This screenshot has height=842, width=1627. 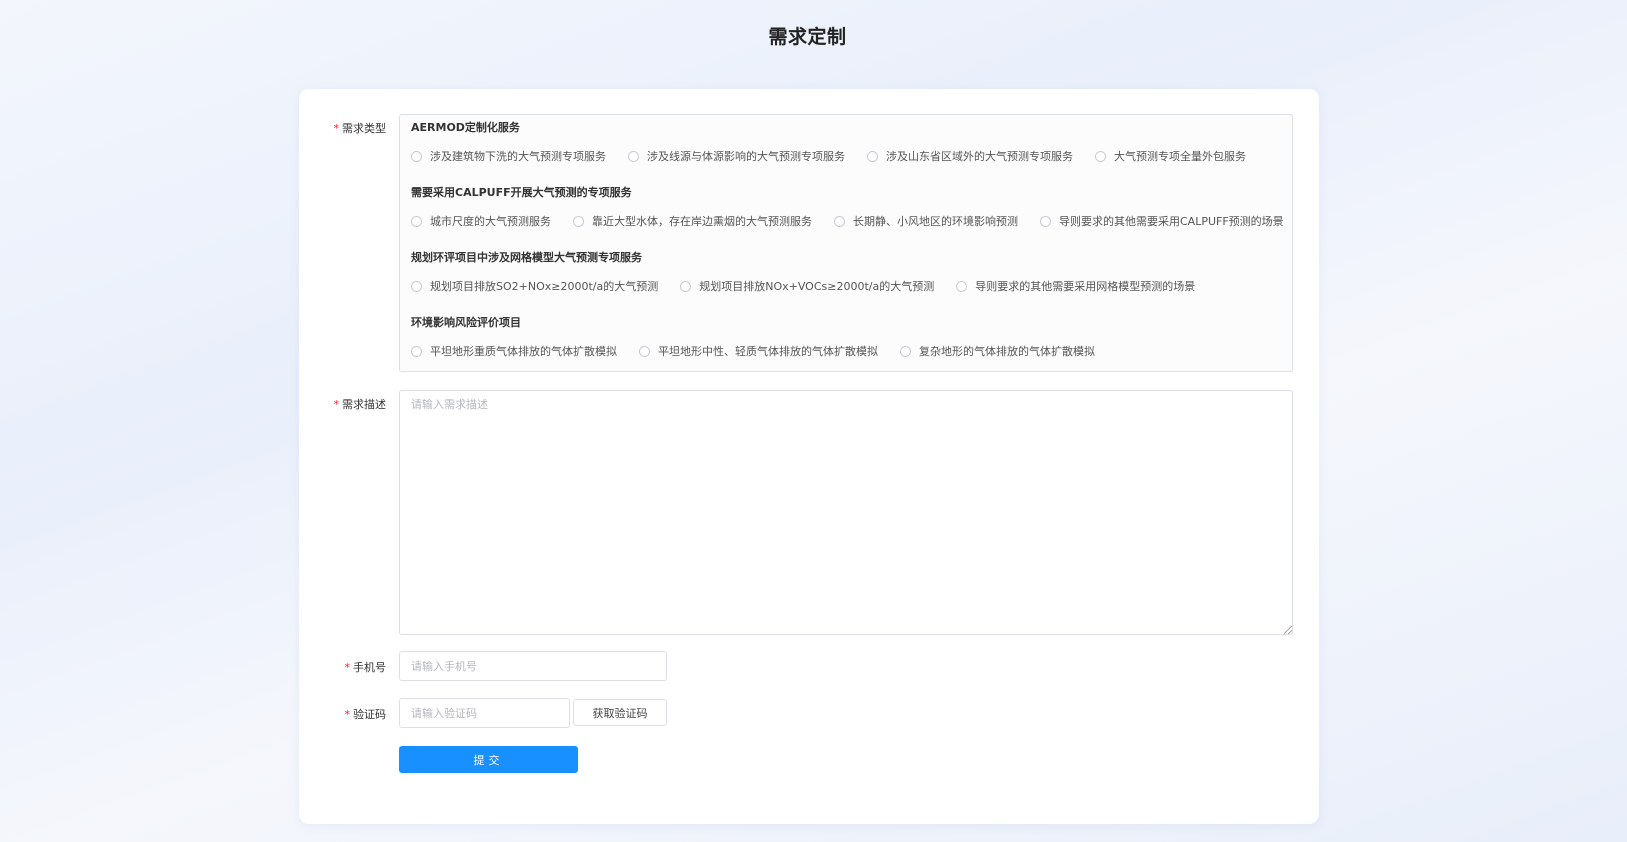 I want to click on get-verification-code-button: 获取验证码, so click(x=620, y=712).